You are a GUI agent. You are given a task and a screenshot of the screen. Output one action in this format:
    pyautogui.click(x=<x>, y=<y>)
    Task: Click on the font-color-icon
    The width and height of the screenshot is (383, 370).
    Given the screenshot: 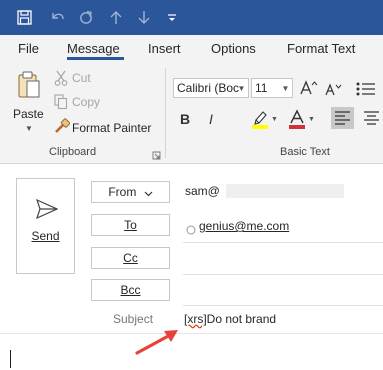 What is the action you would take?
    pyautogui.click(x=297, y=121)
    